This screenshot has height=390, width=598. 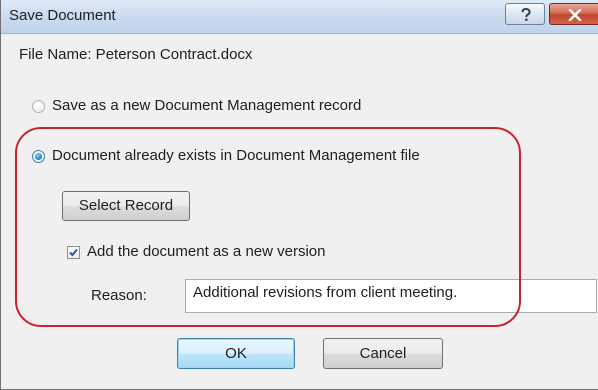 I want to click on help-button, so click(x=525, y=14).